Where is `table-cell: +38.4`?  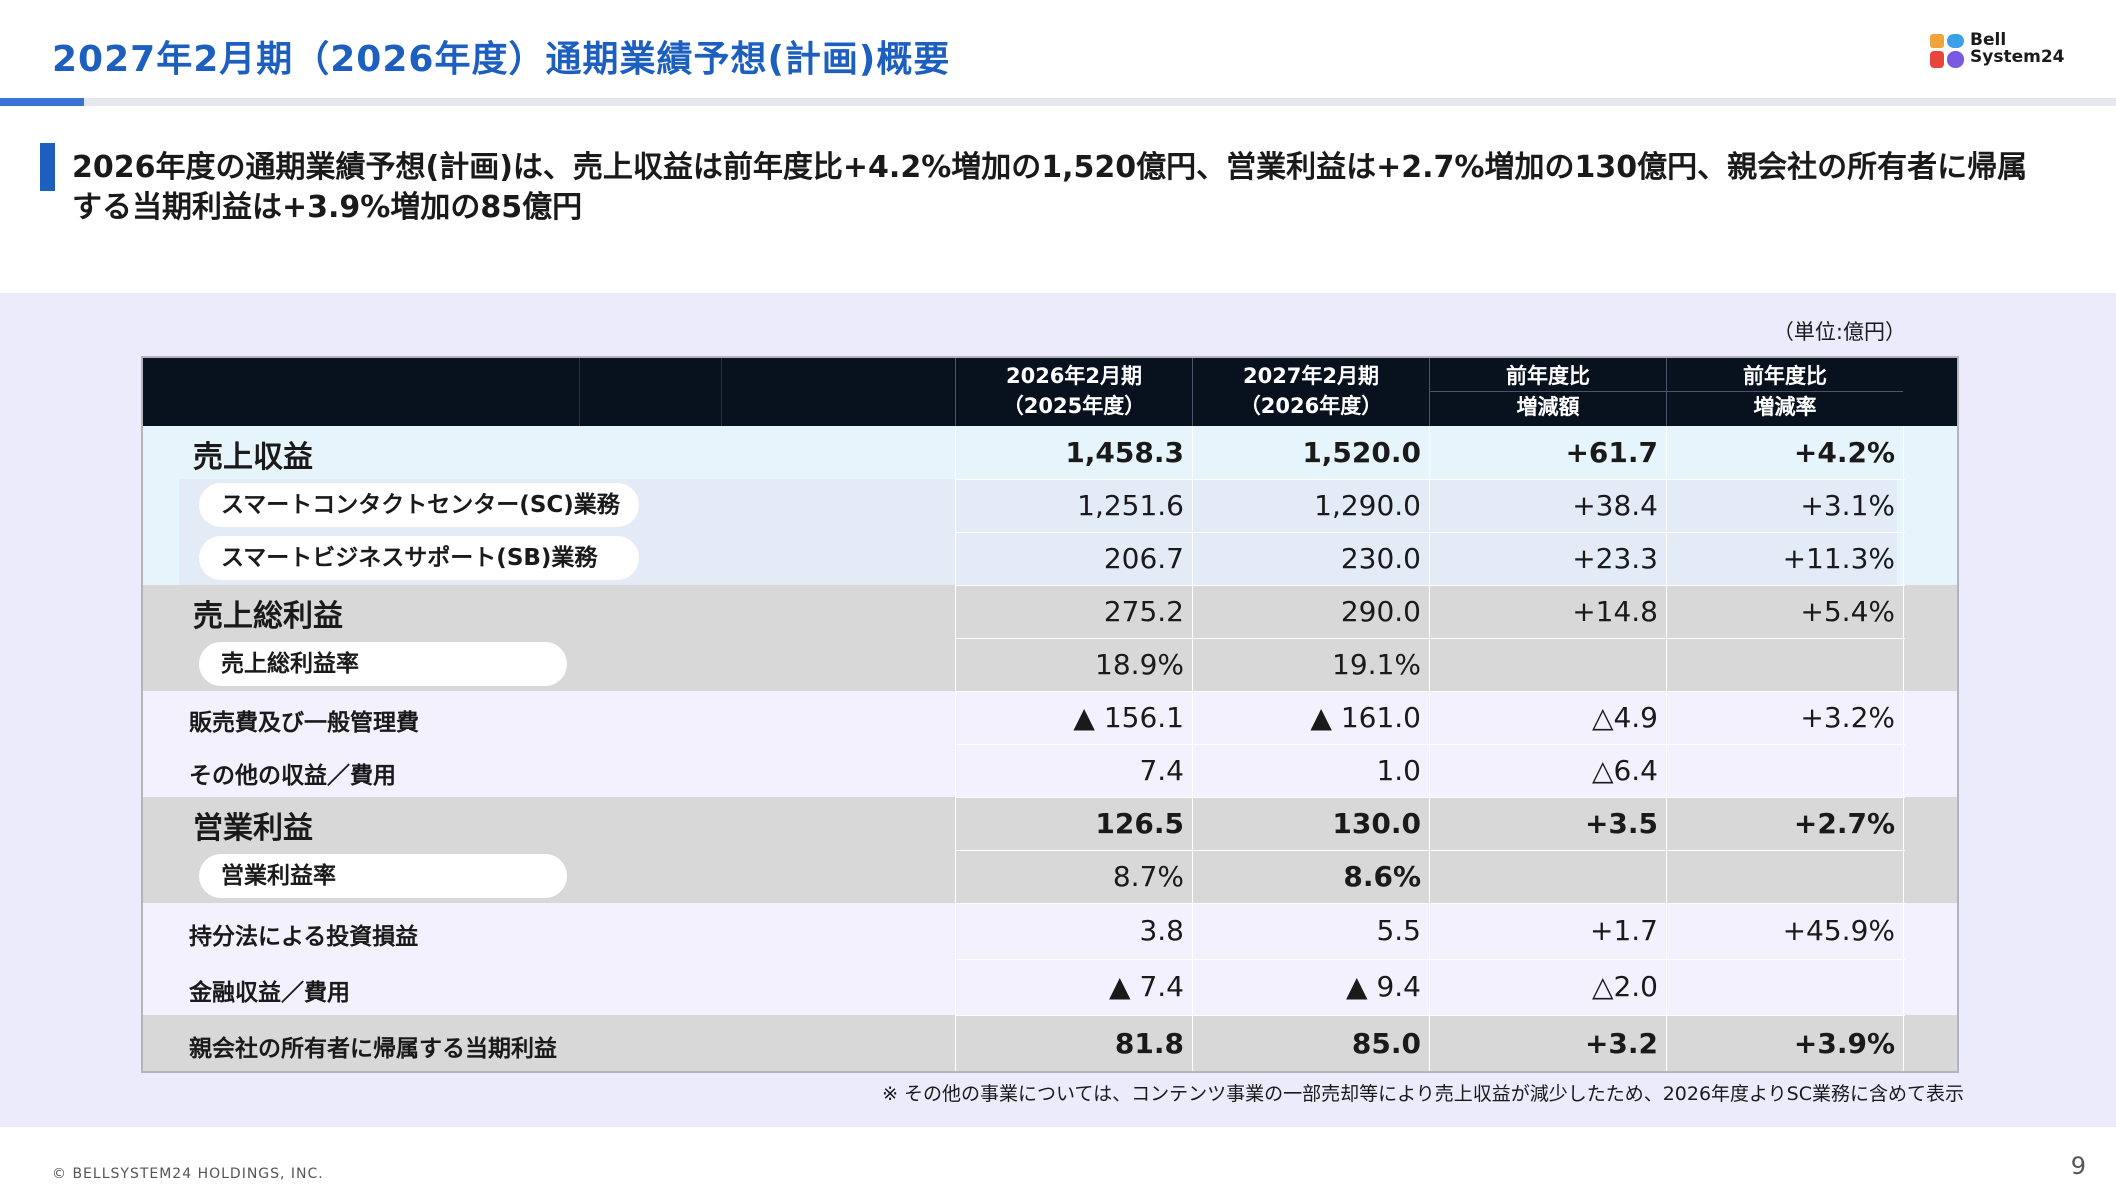 table-cell: +38.4 is located at coordinates (1615, 505).